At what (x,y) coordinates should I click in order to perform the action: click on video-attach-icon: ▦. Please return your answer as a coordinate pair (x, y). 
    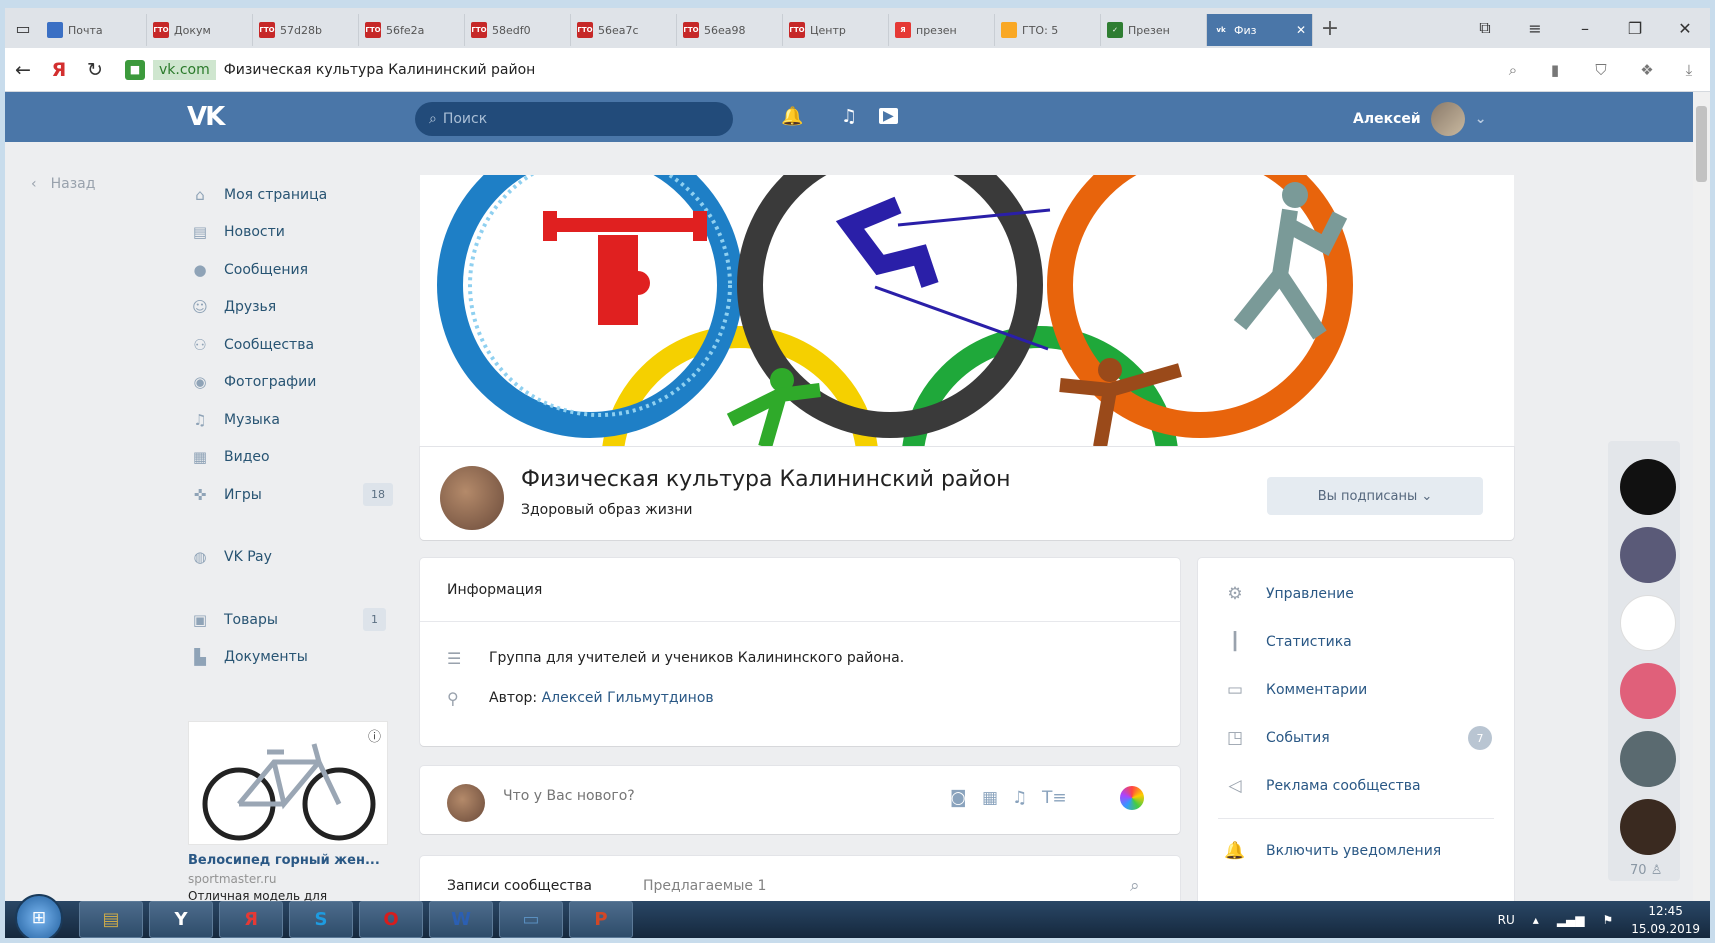
    Looking at the image, I should click on (990, 798).